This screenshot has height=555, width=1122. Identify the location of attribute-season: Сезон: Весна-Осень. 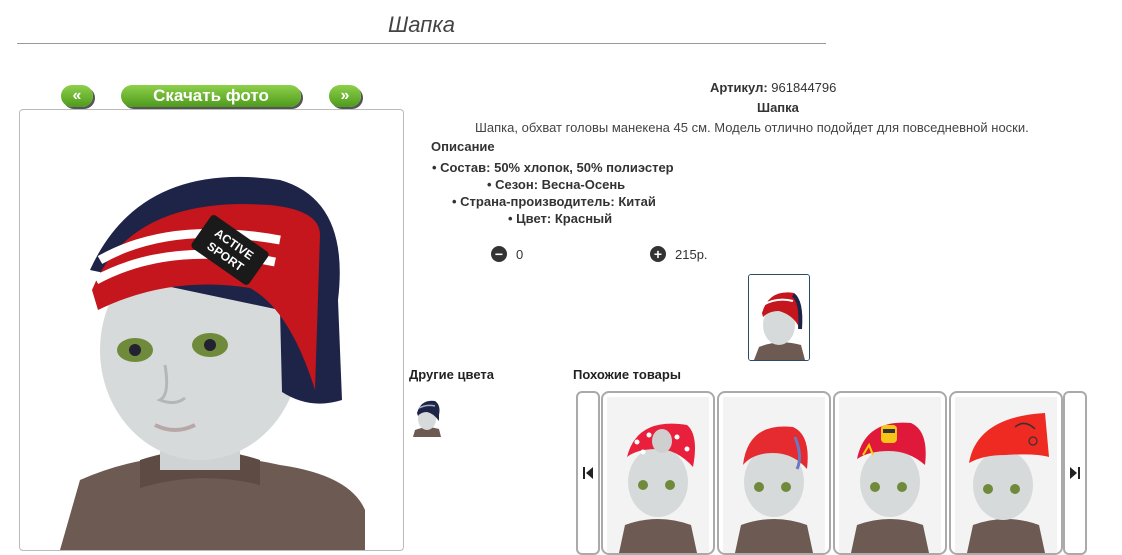
(556, 184).